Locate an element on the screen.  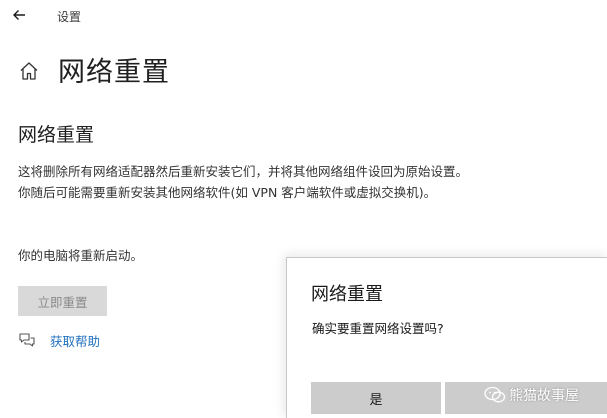
back-button is located at coordinates (19, 15).